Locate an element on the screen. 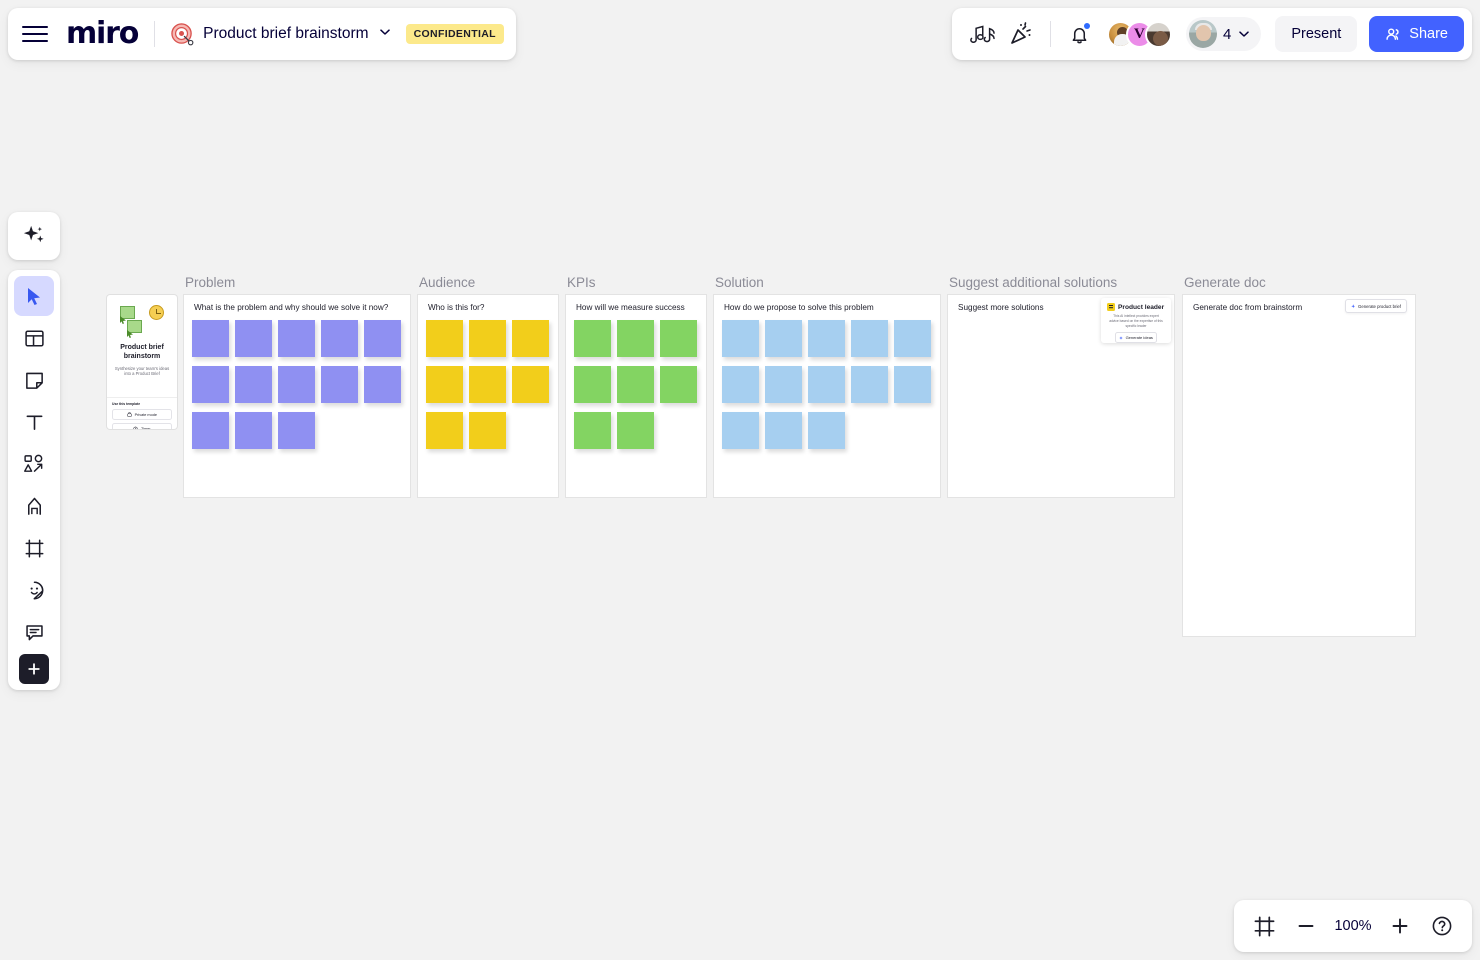 The image size is (1480, 960). zoom-controls: 100% is located at coordinates (1353, 926).